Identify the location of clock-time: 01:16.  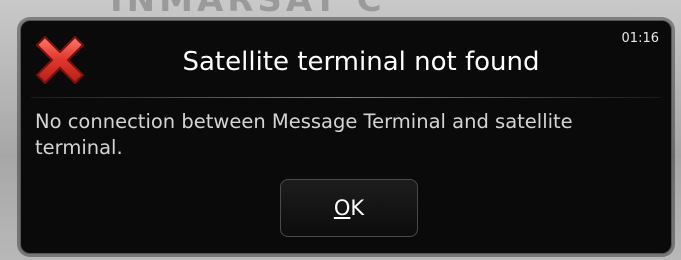
(640, 38).